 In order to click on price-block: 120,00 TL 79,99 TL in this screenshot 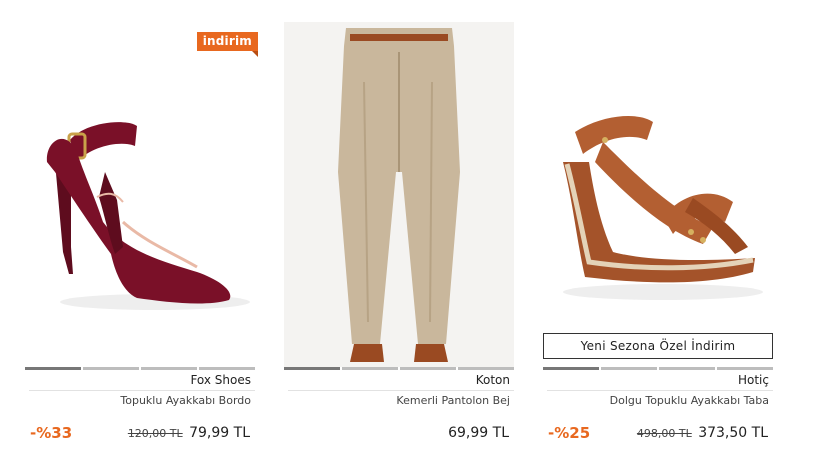, I will do `click(189, 433)`.